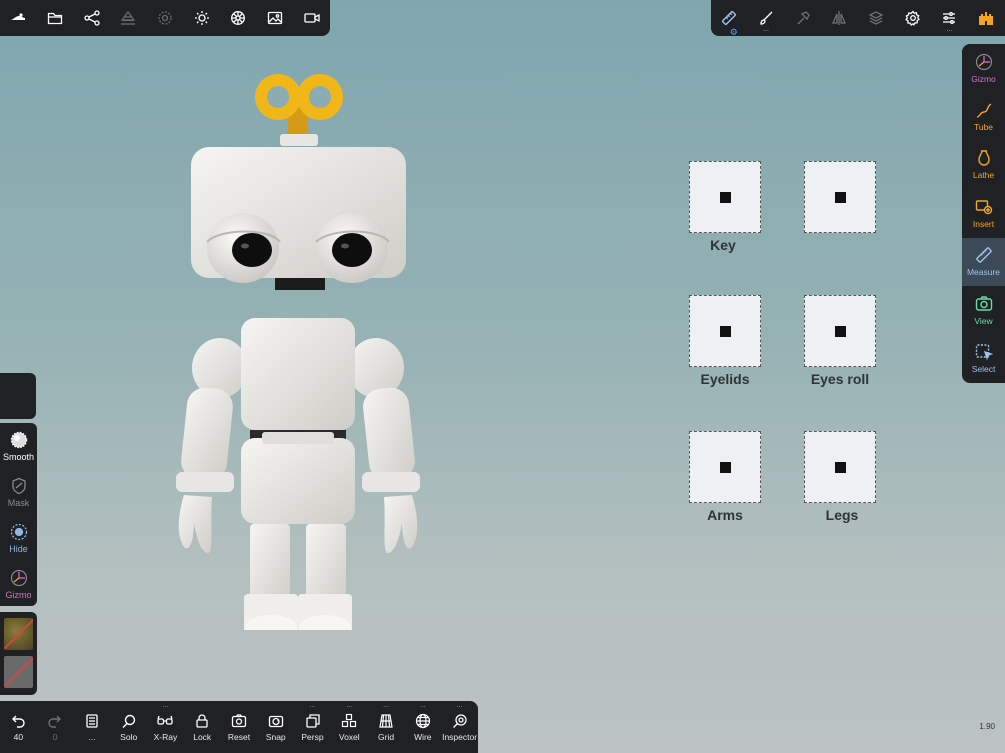 The width and height of the screenshot is (1005, 753). What do you see at coordinates (983, 158) in the screenshot?
I see `lathe-icon` at bounding box center [983, 158].